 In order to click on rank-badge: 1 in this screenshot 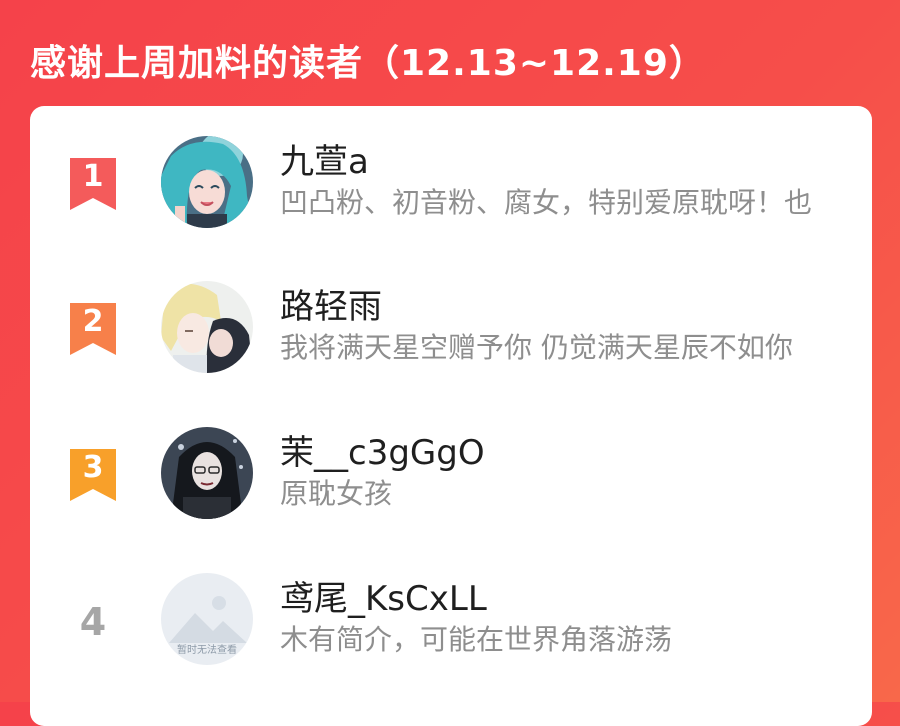, I will do `click(93, 184)`.